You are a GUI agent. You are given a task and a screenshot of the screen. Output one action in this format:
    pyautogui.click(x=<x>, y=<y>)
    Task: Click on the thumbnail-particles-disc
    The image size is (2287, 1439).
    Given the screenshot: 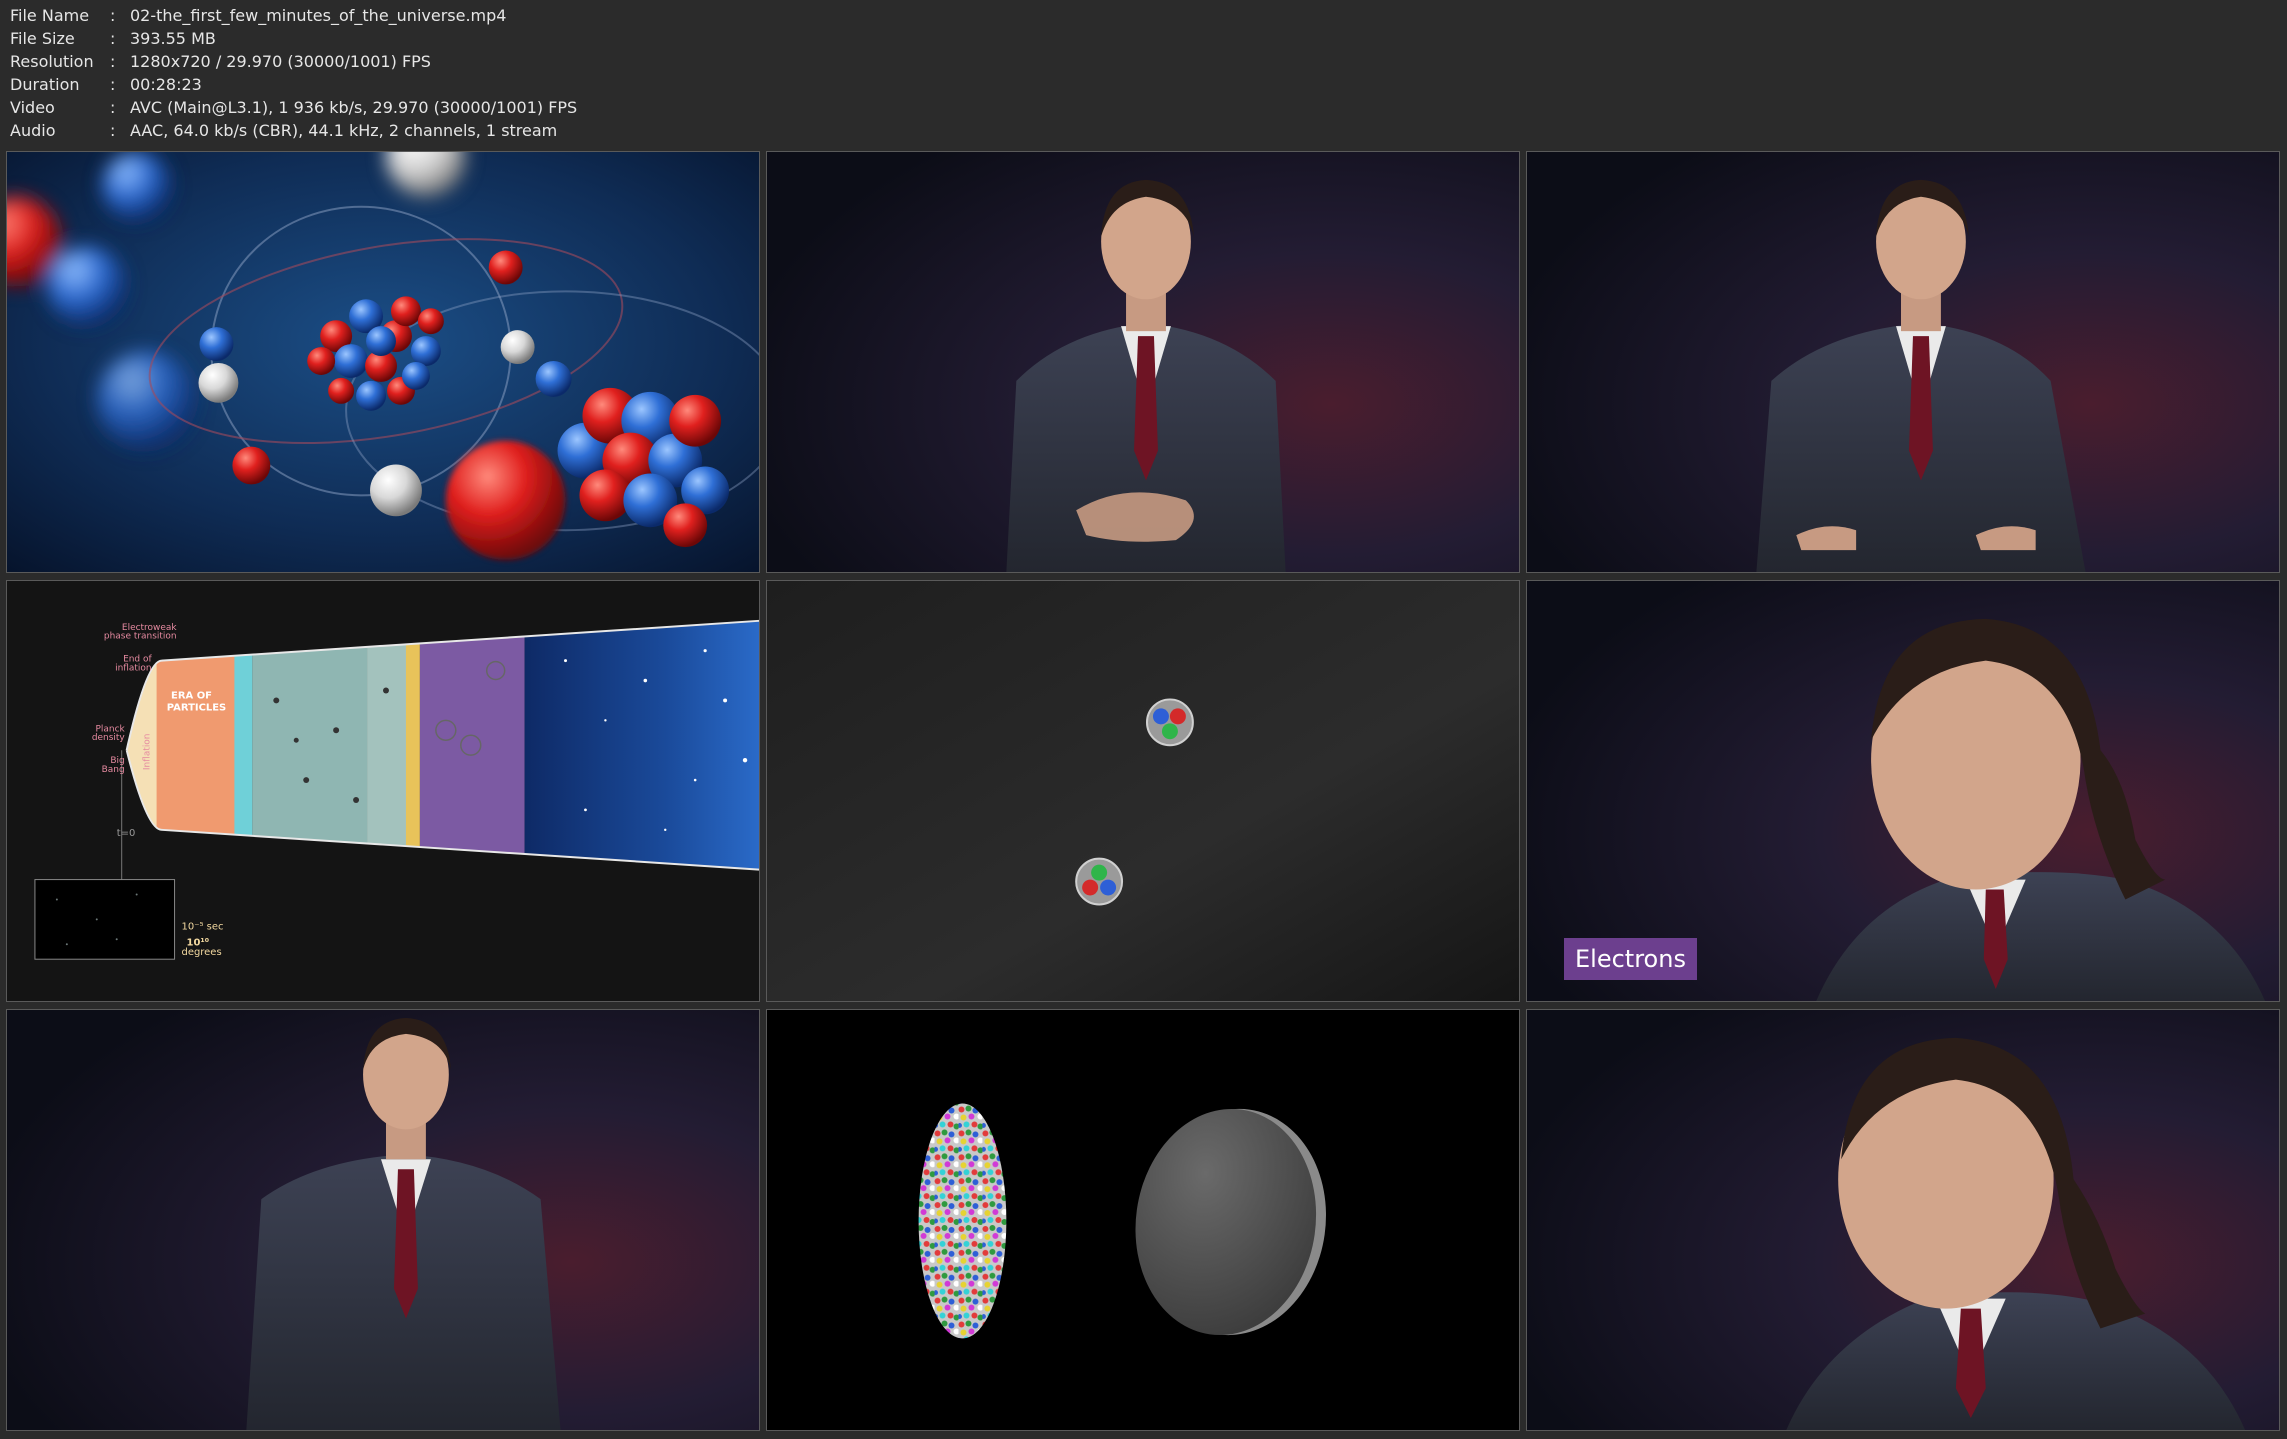 What is the action you would take?
    pyautogui.click(x=1143, y=1220)
    